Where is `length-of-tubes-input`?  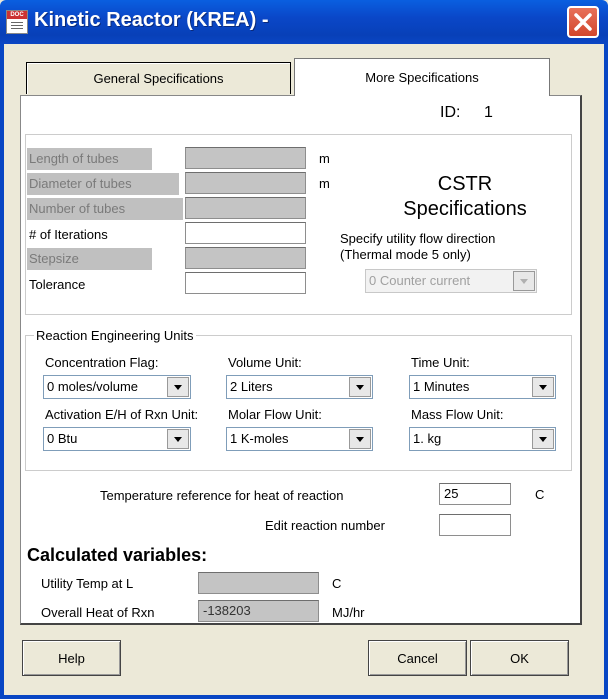 length-of-tubes-input is located at coordinates (245, 158).